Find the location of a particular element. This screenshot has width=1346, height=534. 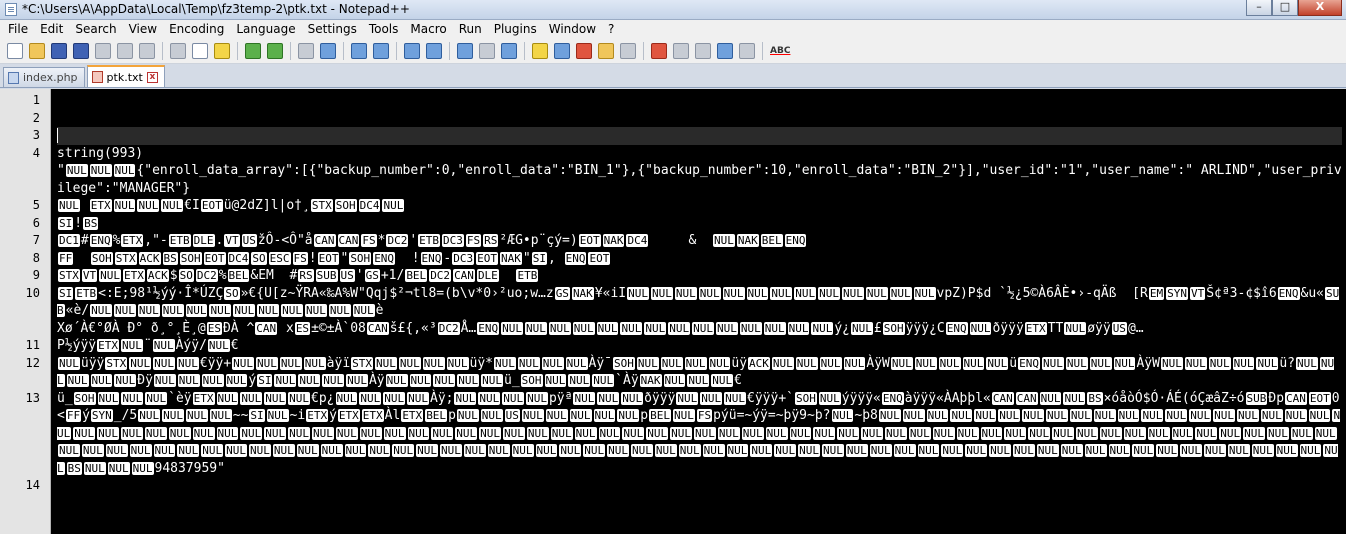

print-icon is located at coordinates (147, 50).